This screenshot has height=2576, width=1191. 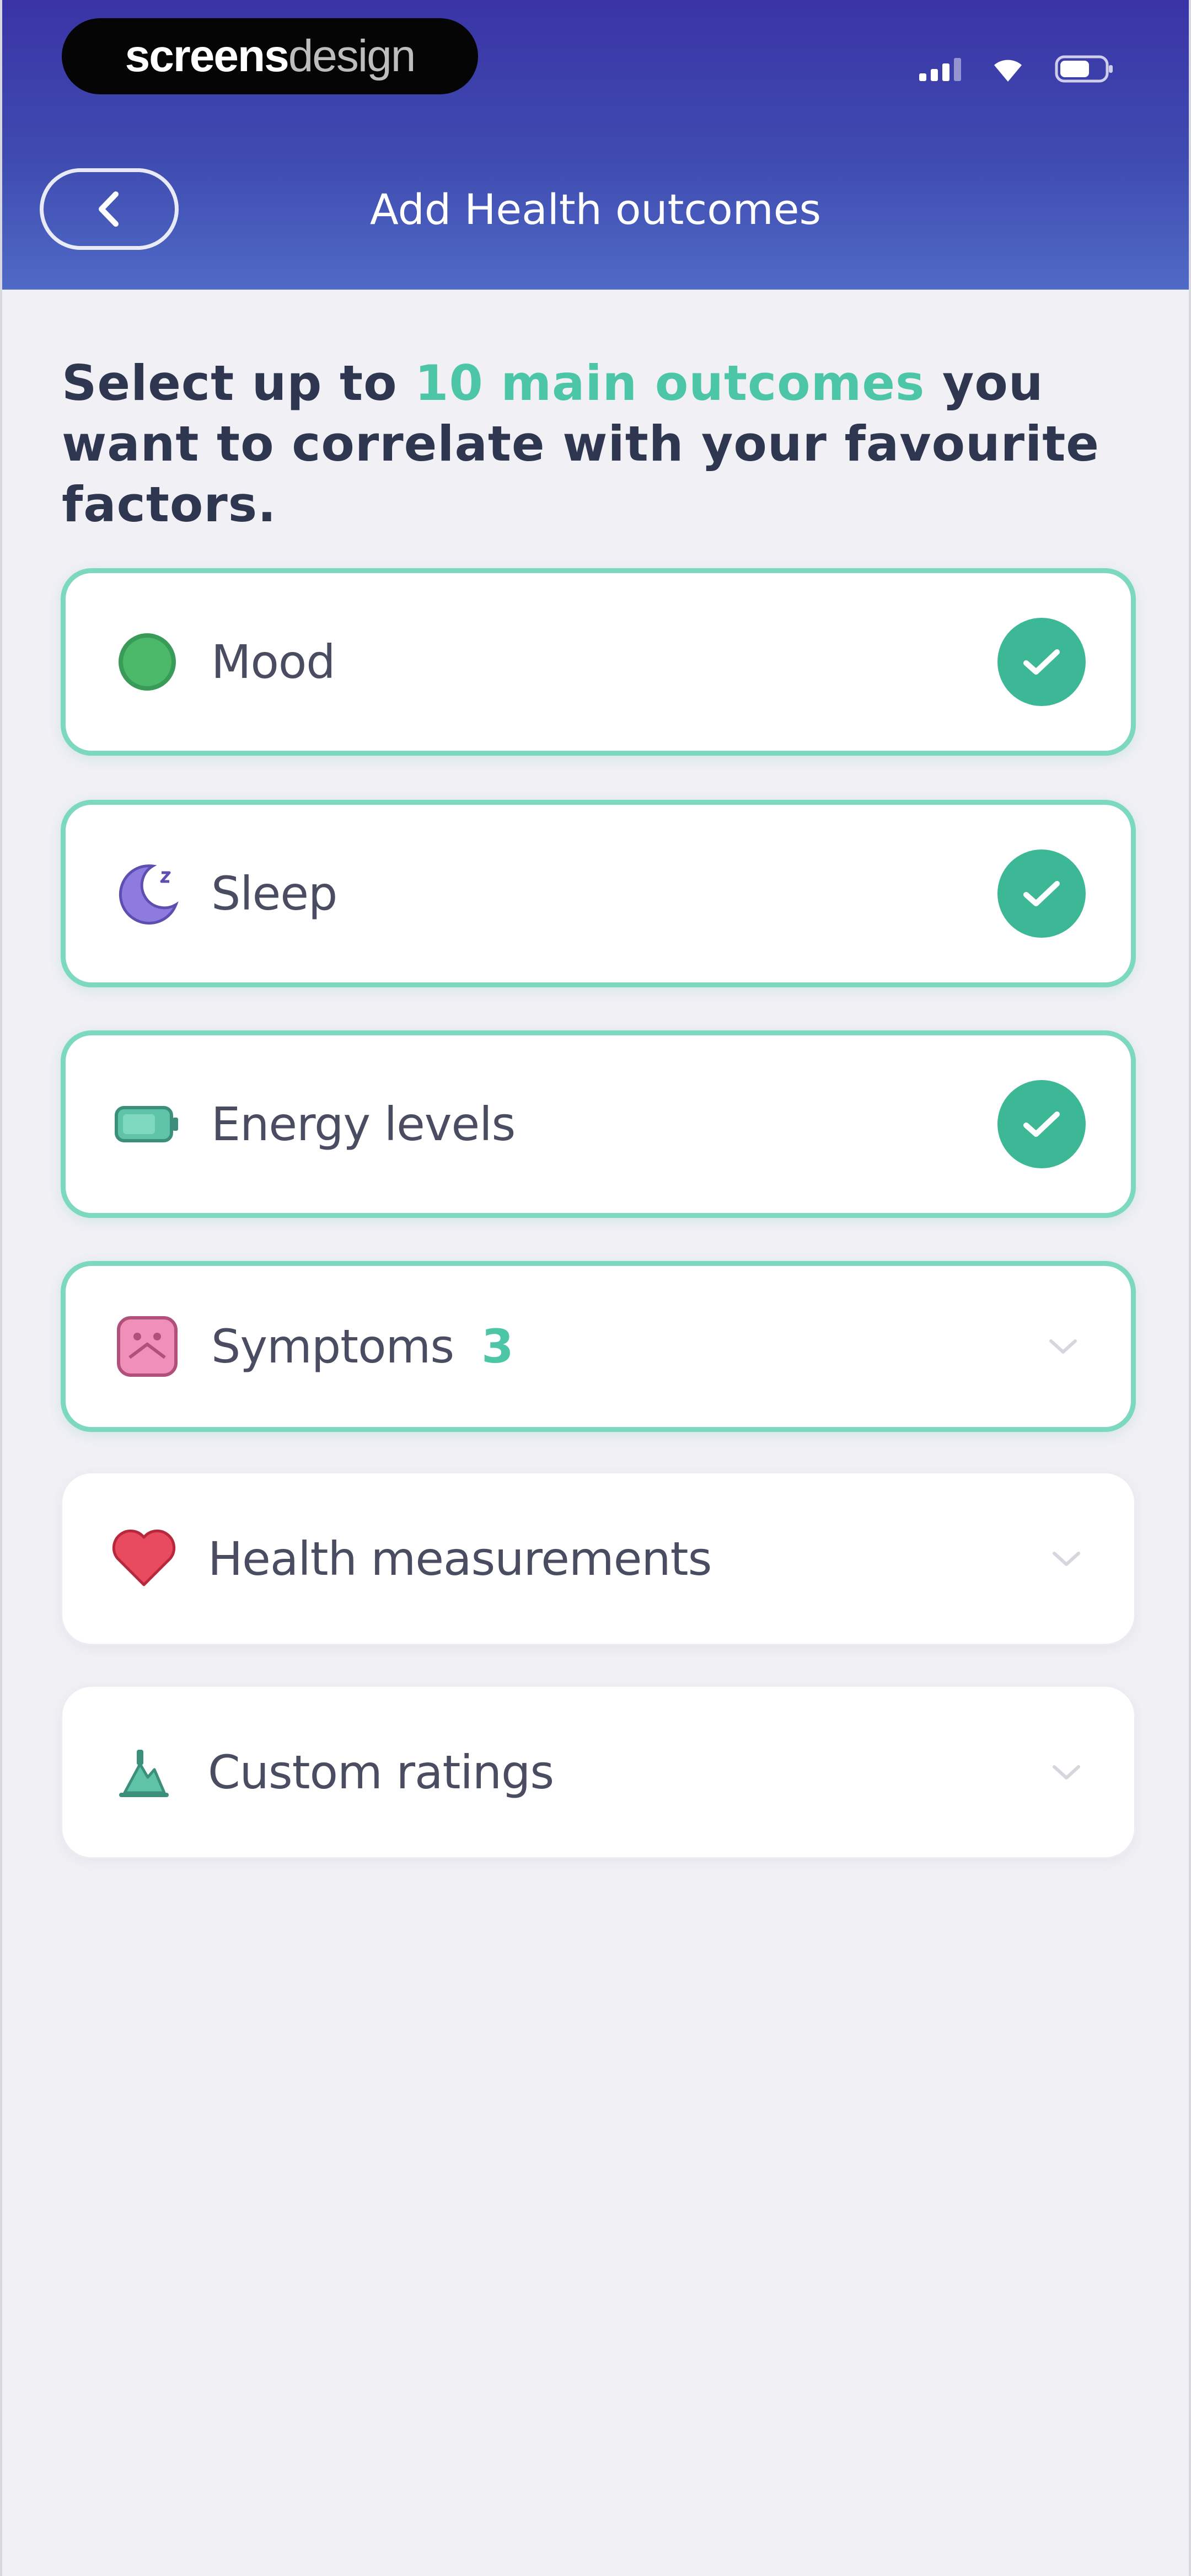 I want to click on instruction-highlight: 10 main outcomes, so click(x=670, y=383).